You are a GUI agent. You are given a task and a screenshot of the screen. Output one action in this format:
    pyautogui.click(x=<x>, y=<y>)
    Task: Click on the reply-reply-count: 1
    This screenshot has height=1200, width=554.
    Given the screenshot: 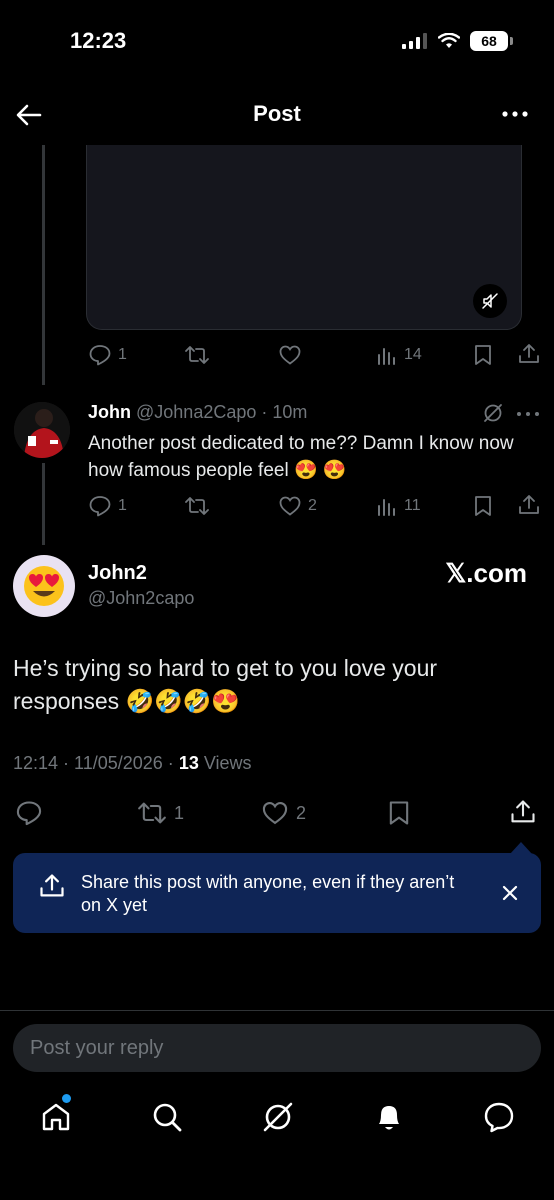 What is the action you would take?
    pyautogui.click(x=122, y=505)
    